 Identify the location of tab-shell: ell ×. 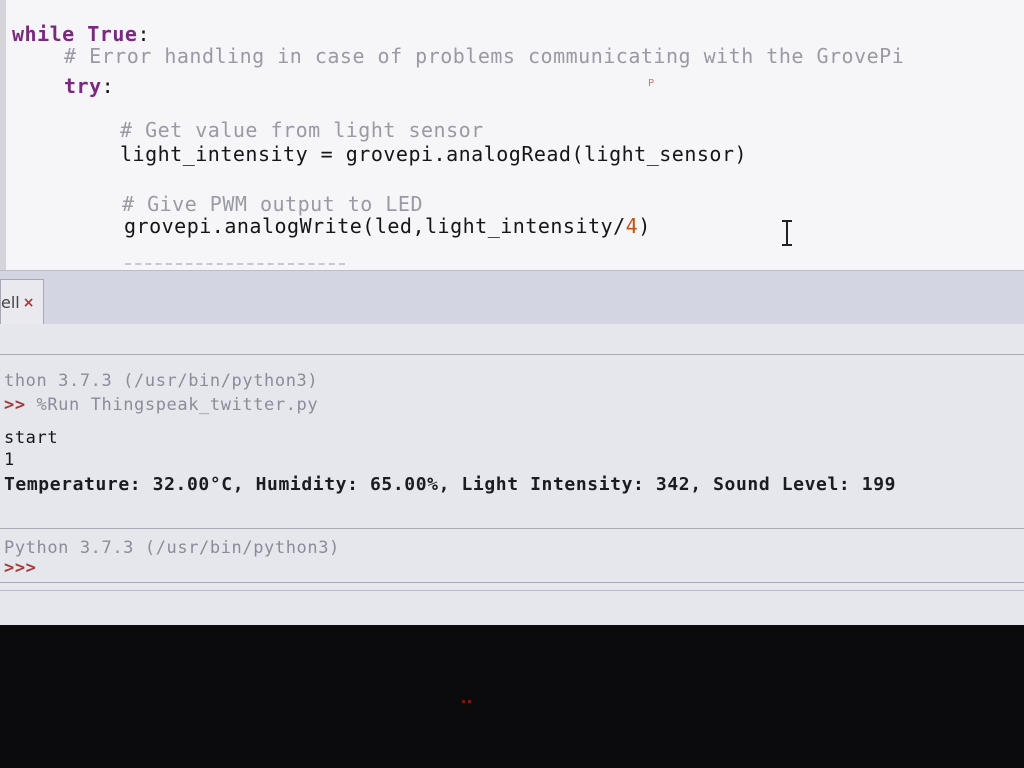
(22, 302).